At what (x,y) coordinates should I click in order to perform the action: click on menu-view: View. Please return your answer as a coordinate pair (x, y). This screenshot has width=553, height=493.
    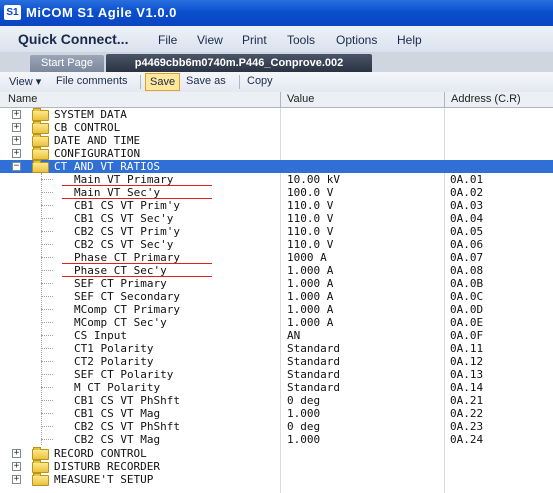
    Looking at the image, I should click on (210, 40).